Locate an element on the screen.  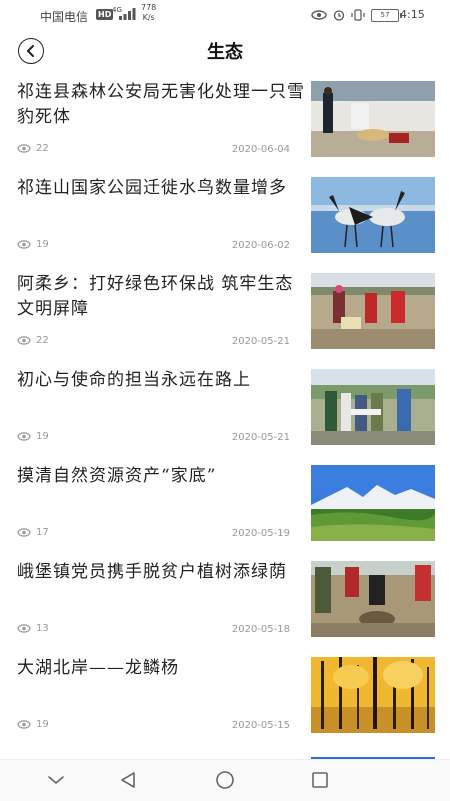
signal-icon is located at coordinates (127, 14).